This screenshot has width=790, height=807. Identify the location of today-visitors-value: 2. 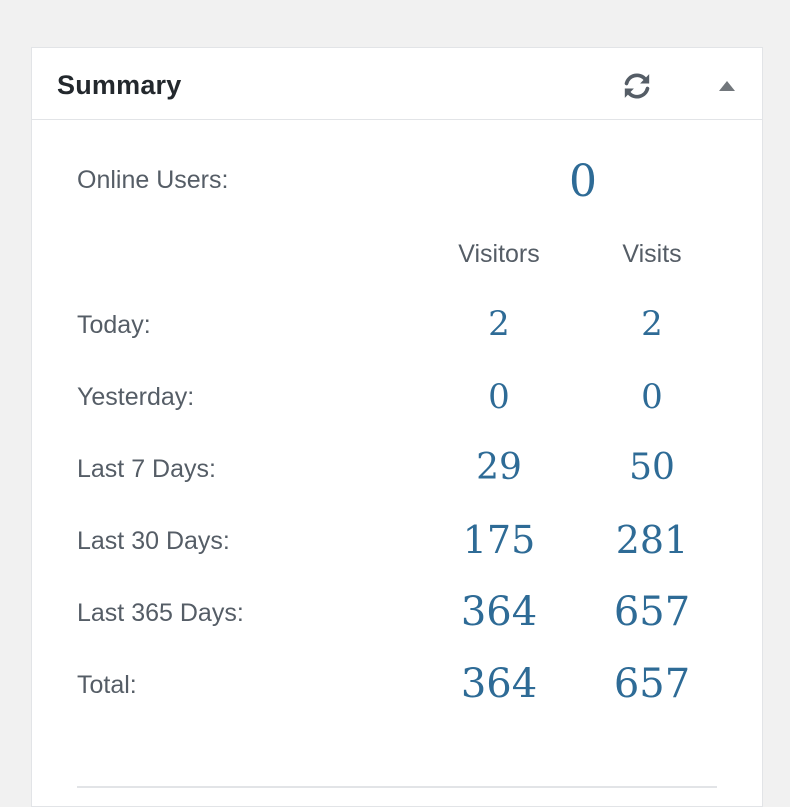
(499, 324).